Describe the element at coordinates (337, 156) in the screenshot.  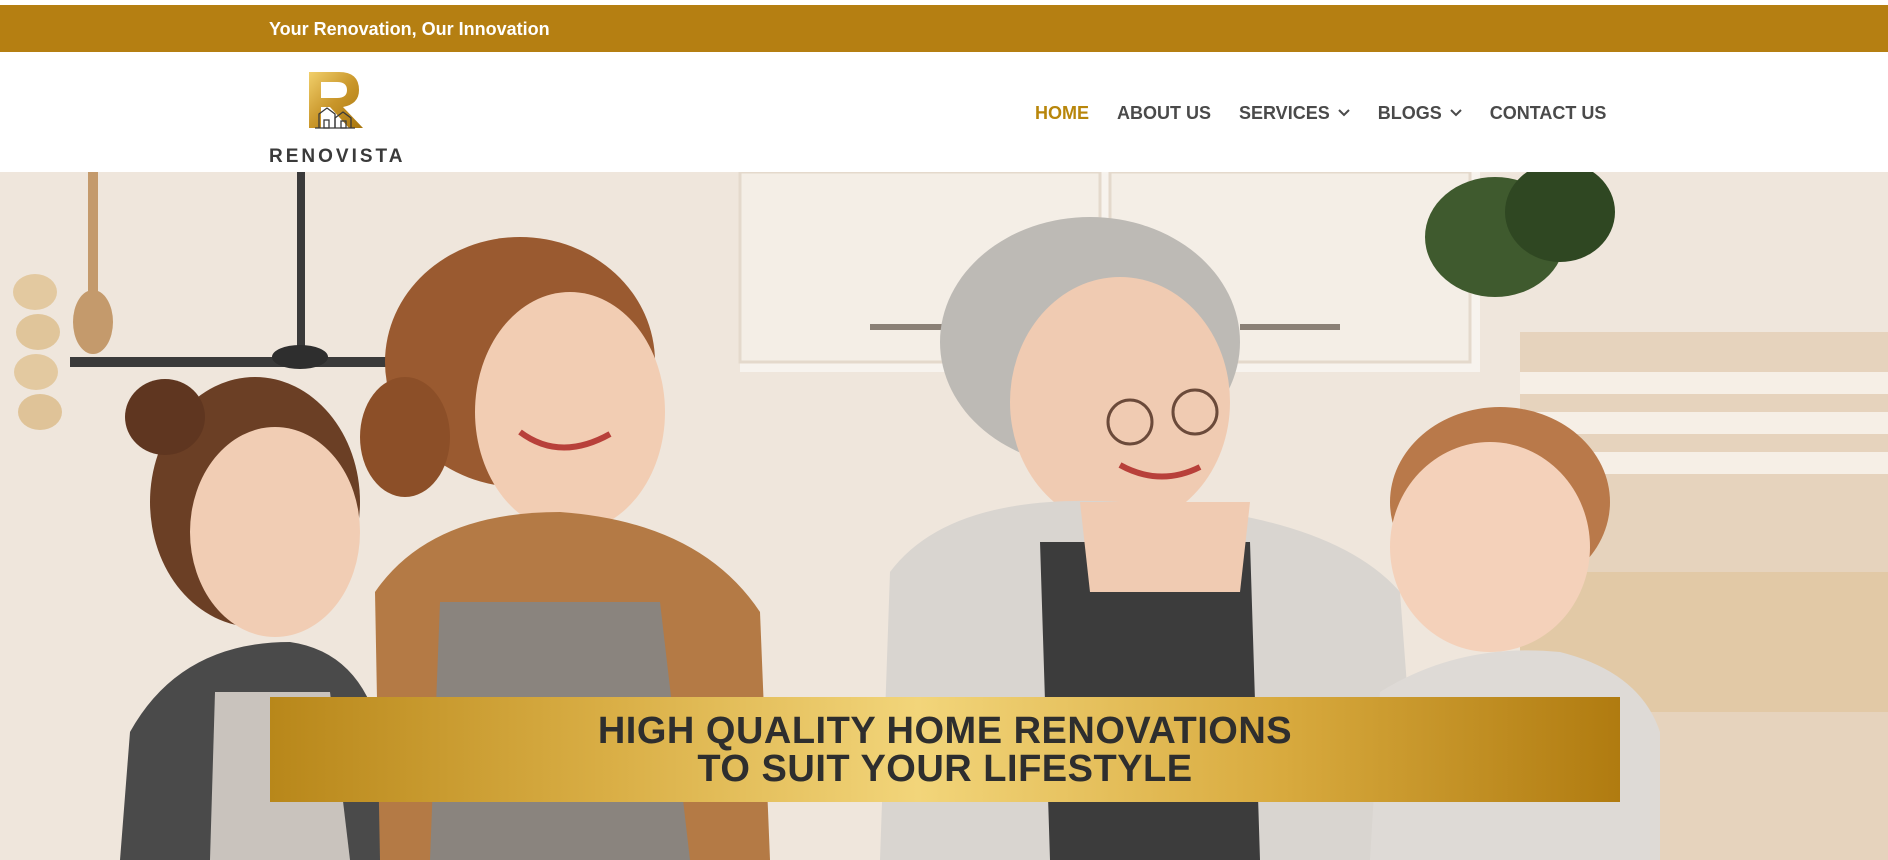
I see `logo-brand-name: RENOVISTA` at that location.